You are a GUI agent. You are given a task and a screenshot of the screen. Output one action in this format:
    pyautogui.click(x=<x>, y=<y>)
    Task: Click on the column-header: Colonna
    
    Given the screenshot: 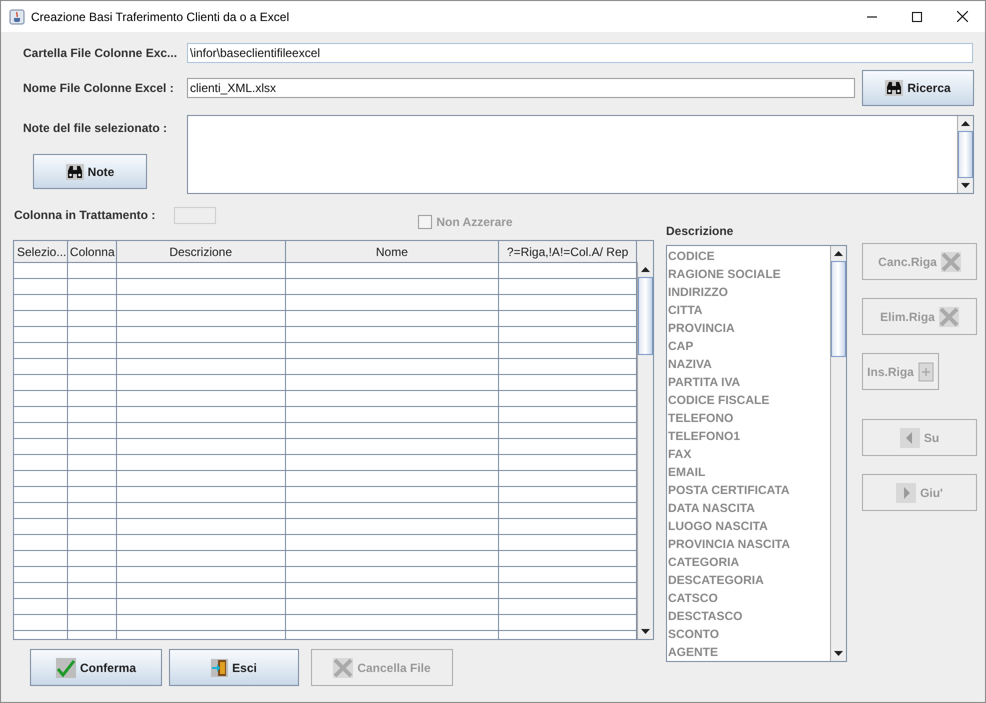 What is the action you would take?
    pyautogui.click(x=92, y=251)
    